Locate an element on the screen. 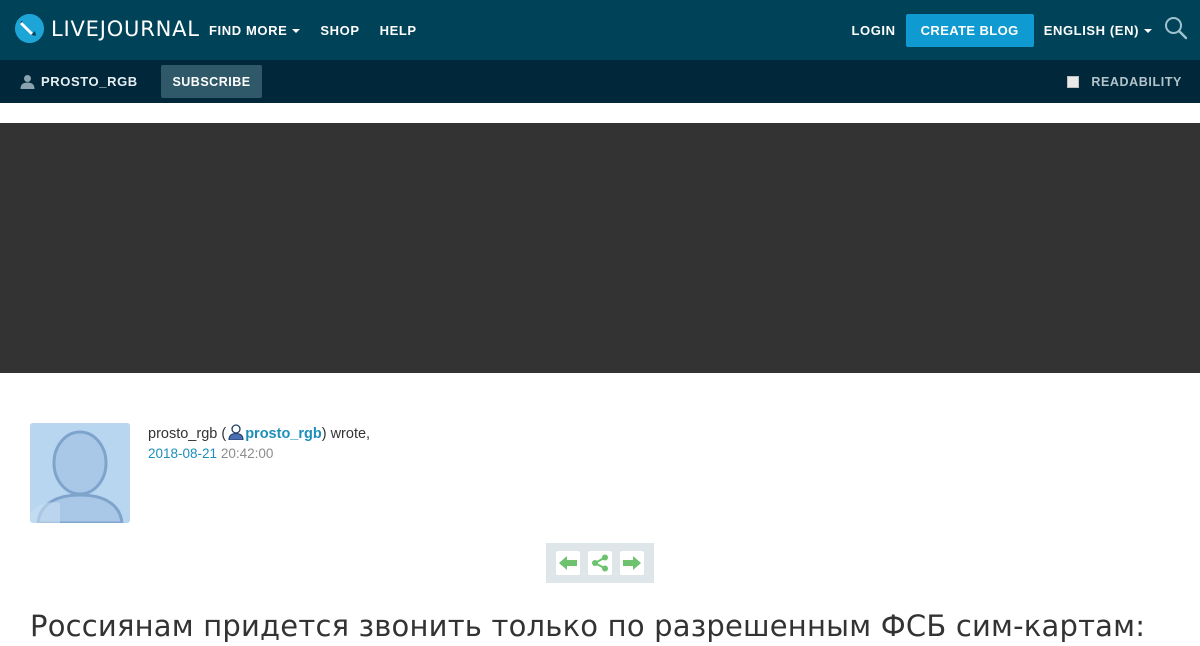 Image resolution: width=1200 pixels, height=646 pixels. wrote-text: wrote, is located at coordinates (350, 434).